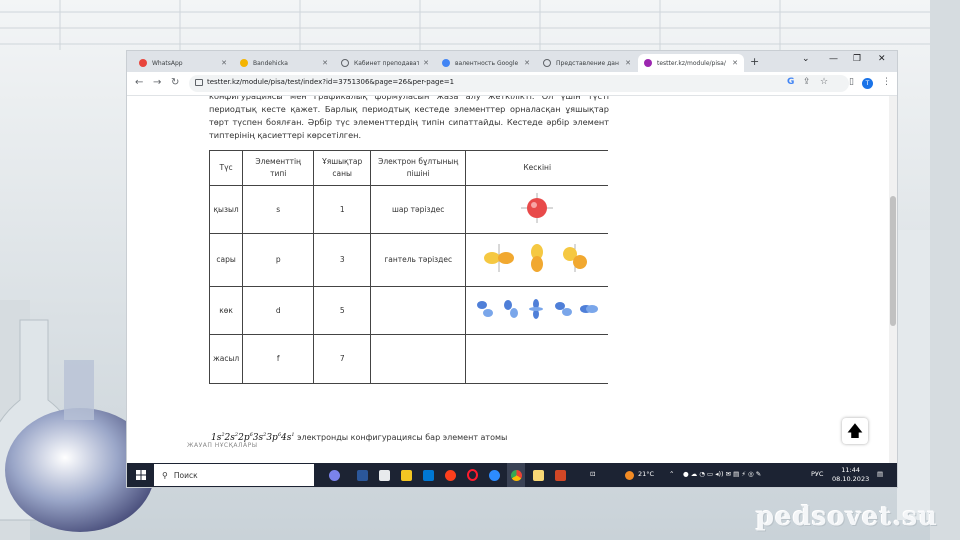 The height and width of the screenshot is (540, 960). Describe the element at coordinates (428, 475) in the screenshot. I see `app-icon-mail` at that location.